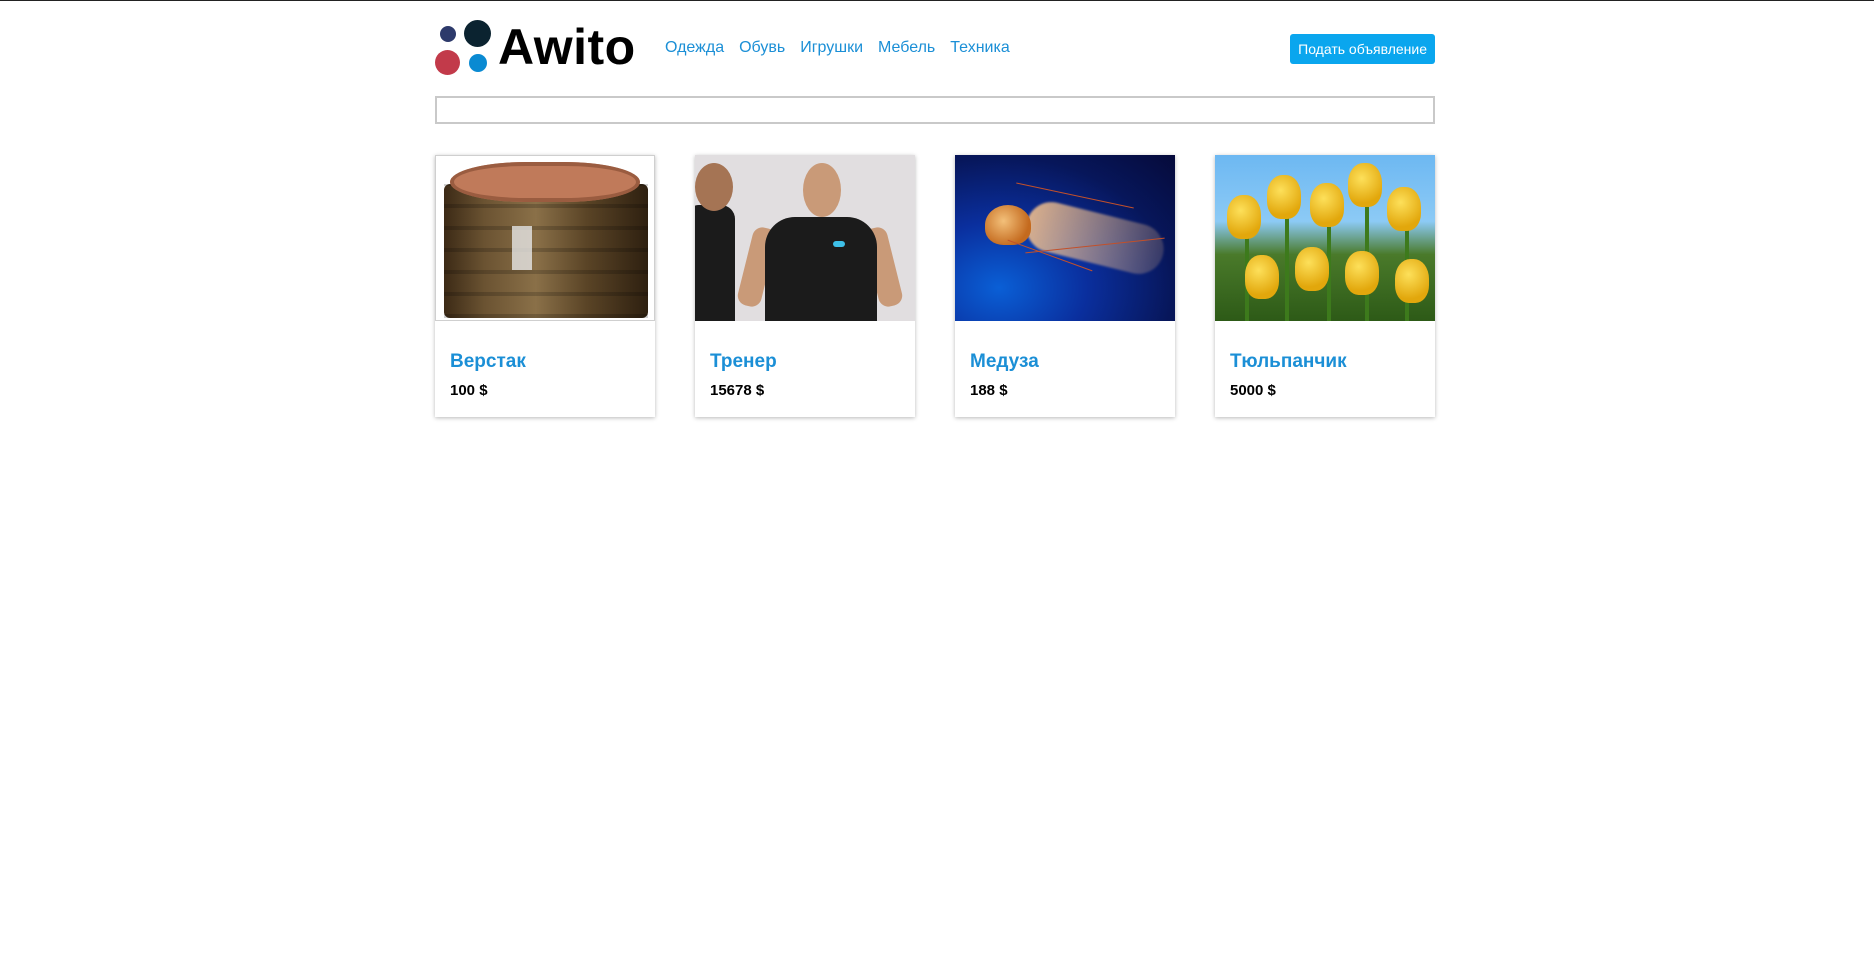 Image resolution: width=1874 pixels, height=962 pixels. What do you see at coordinates (737, 390) in the screenshot?
I see `listing-price: 15678 $` at bounding box center [737, 390].